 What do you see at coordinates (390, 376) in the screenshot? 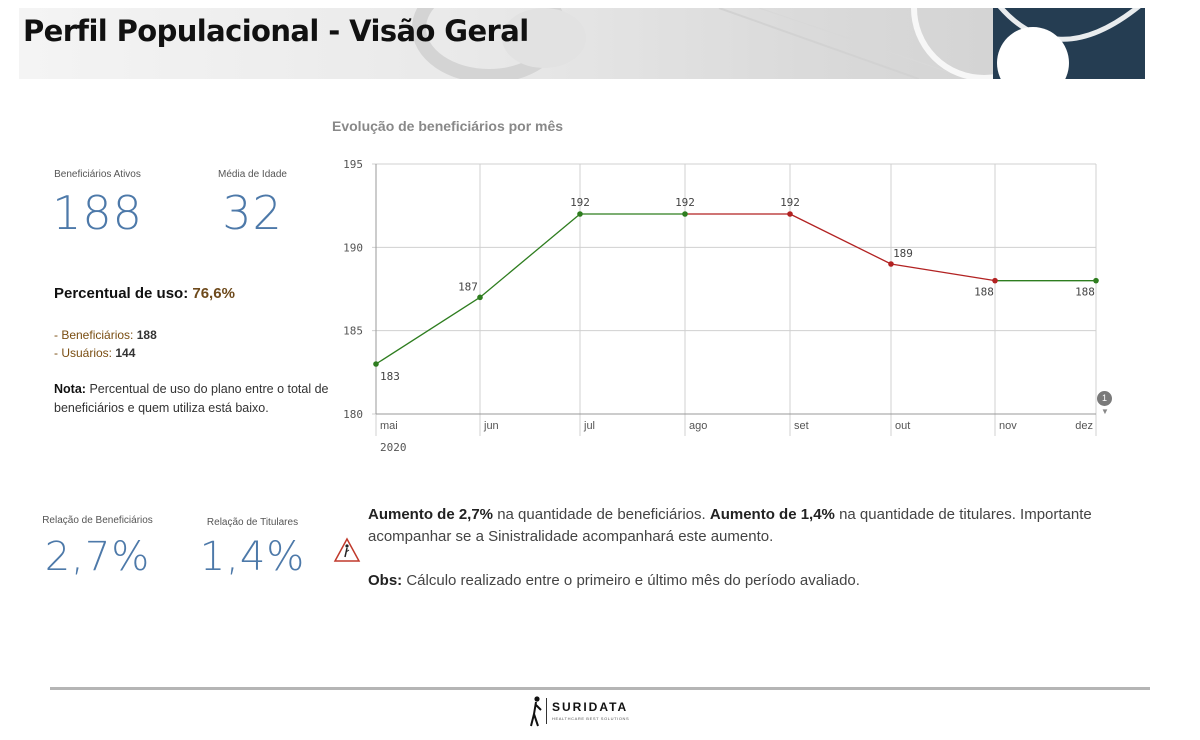
I see `data-label: 183` at bounding box center [390, 376].